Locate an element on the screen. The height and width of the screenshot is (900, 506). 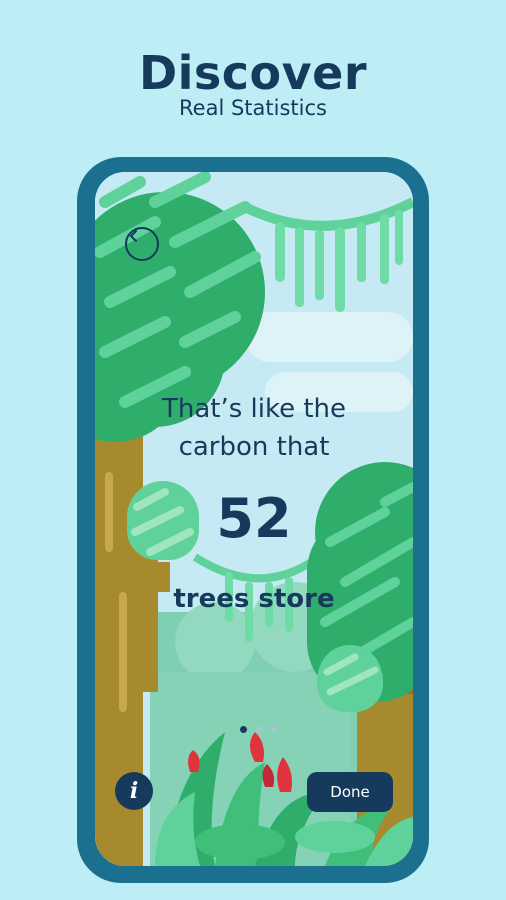
stat-line-2: carbon that is located at coordinates (254, 447).